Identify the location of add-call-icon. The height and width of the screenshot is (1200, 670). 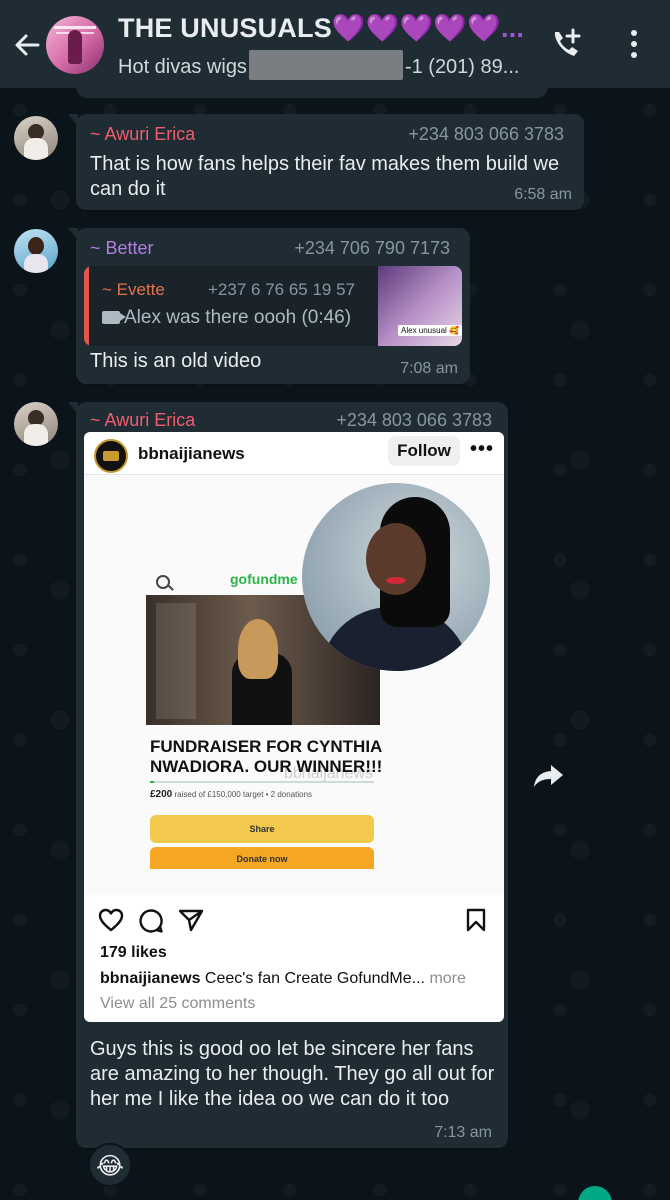
(567, 42).